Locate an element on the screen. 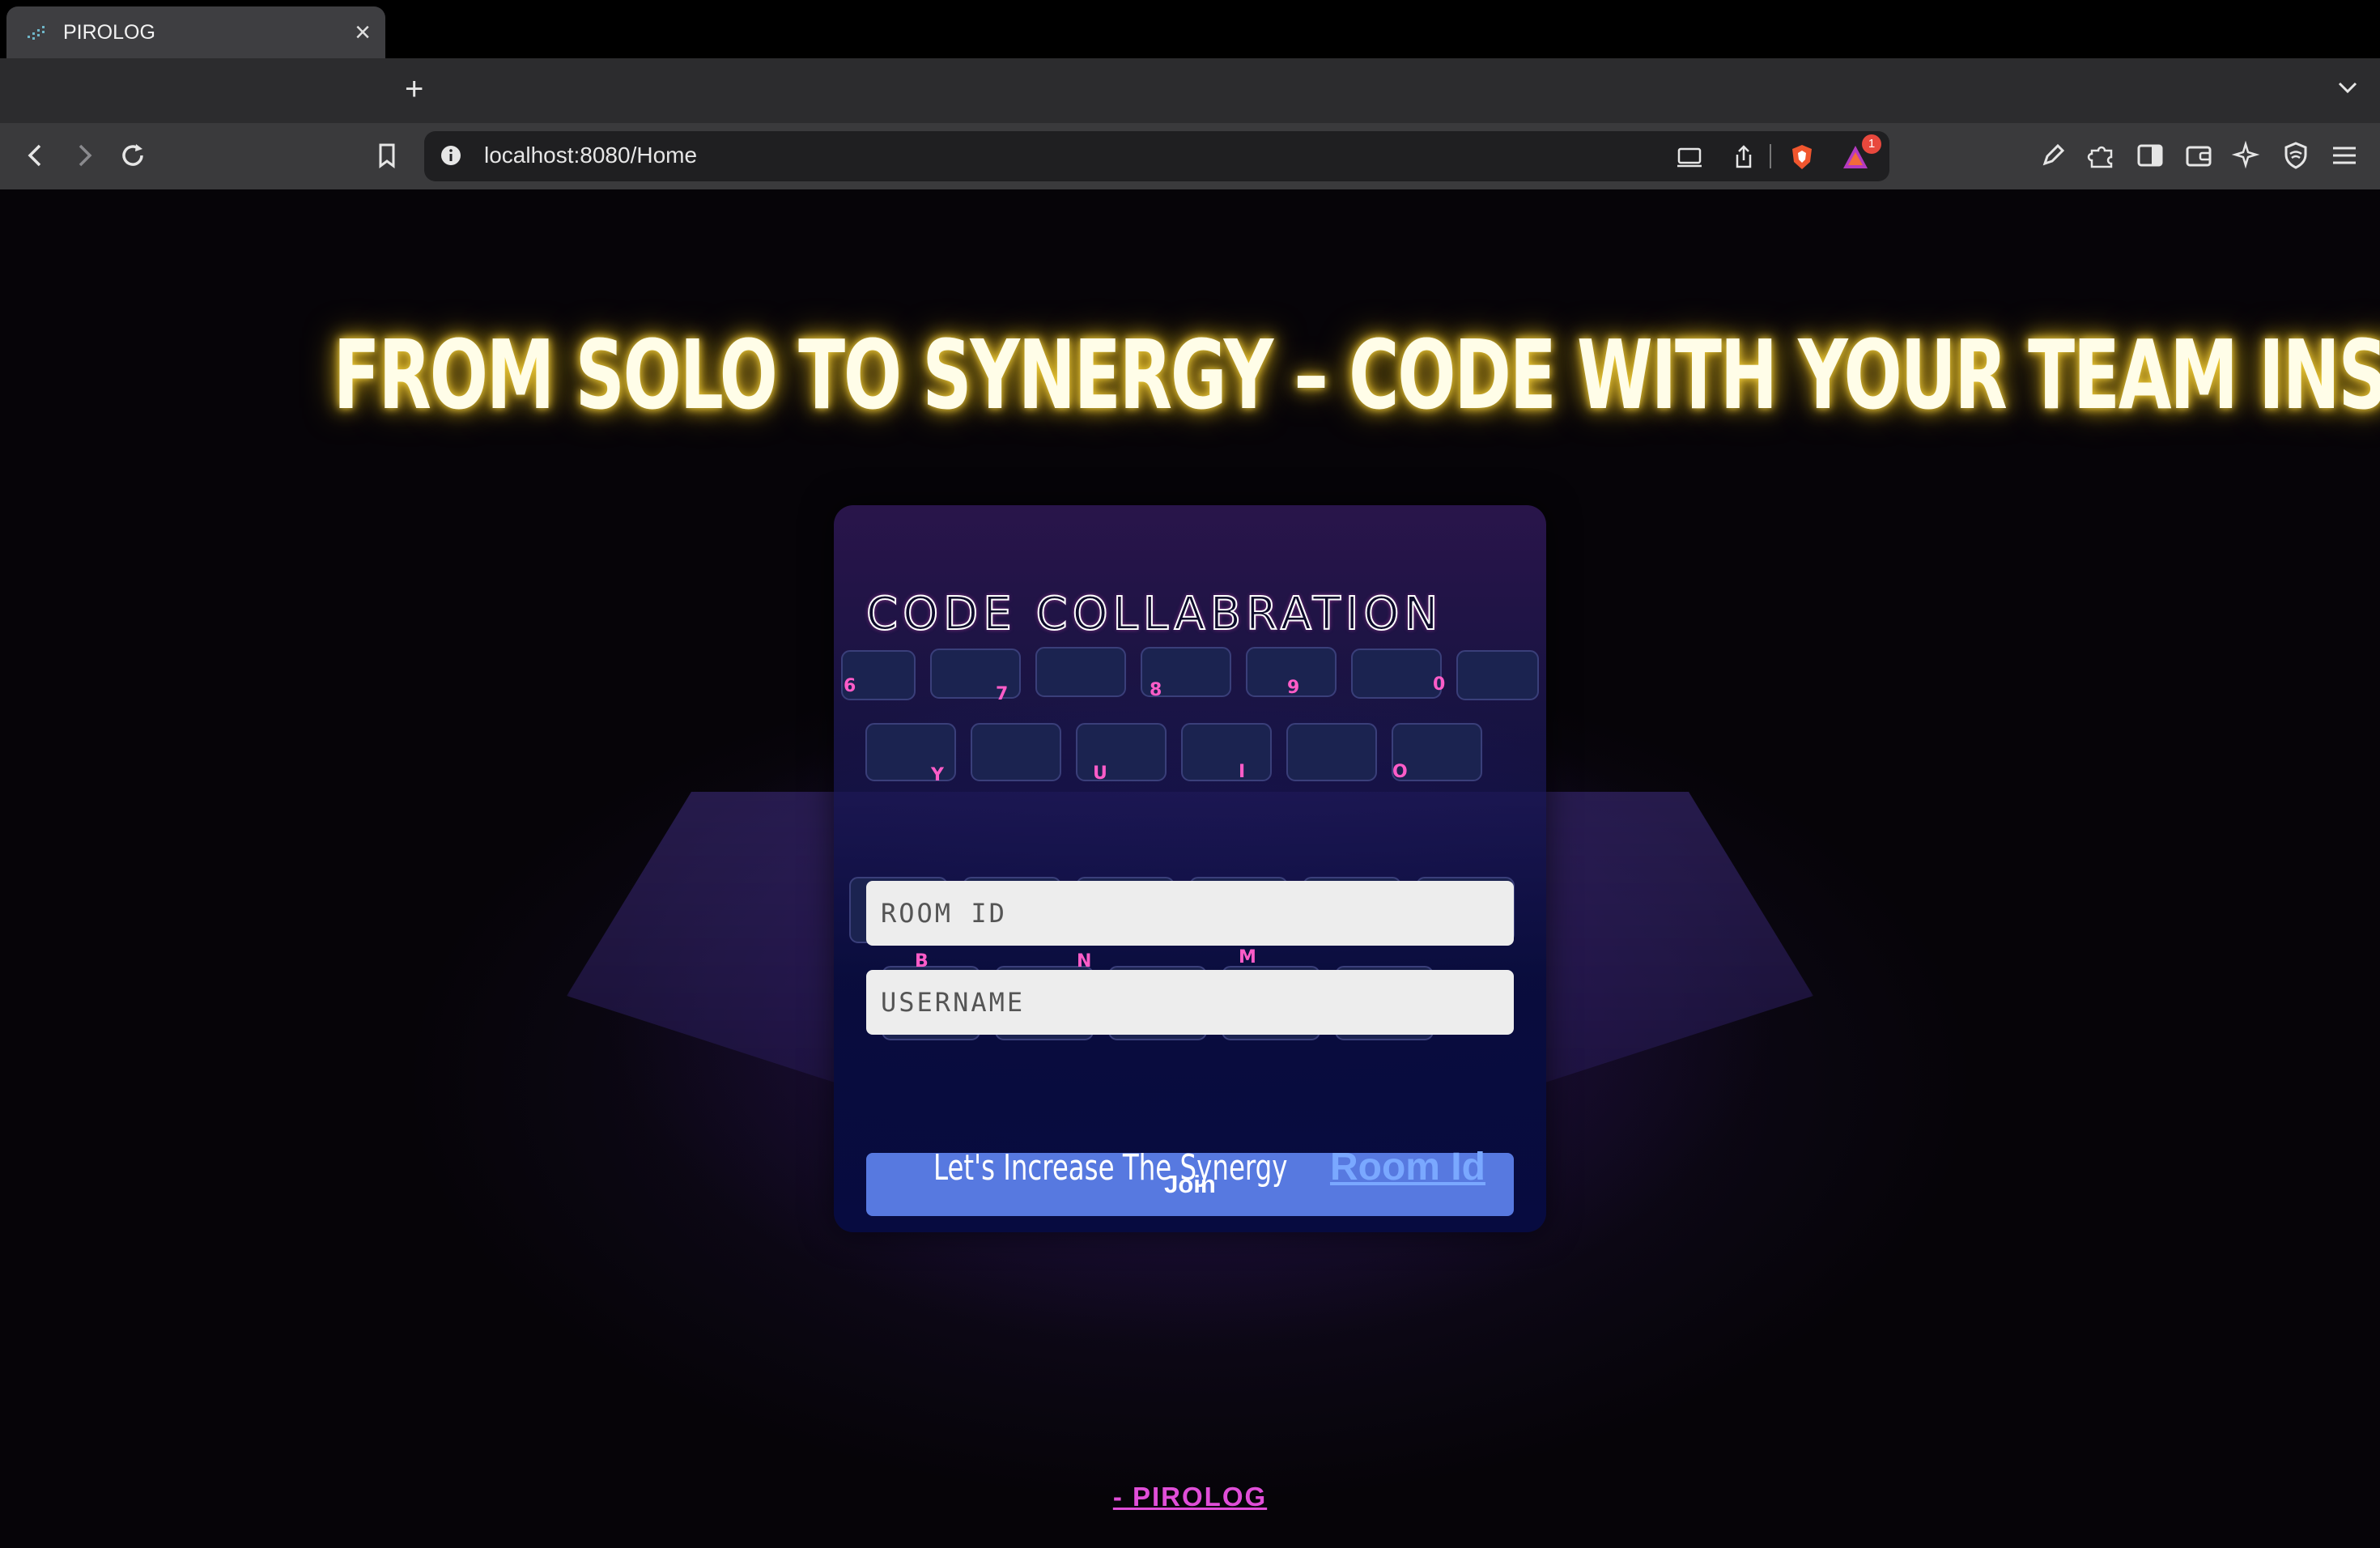 The image size is (2380, 1548). leo-ai-icon is located at coordinates (2247, 156).